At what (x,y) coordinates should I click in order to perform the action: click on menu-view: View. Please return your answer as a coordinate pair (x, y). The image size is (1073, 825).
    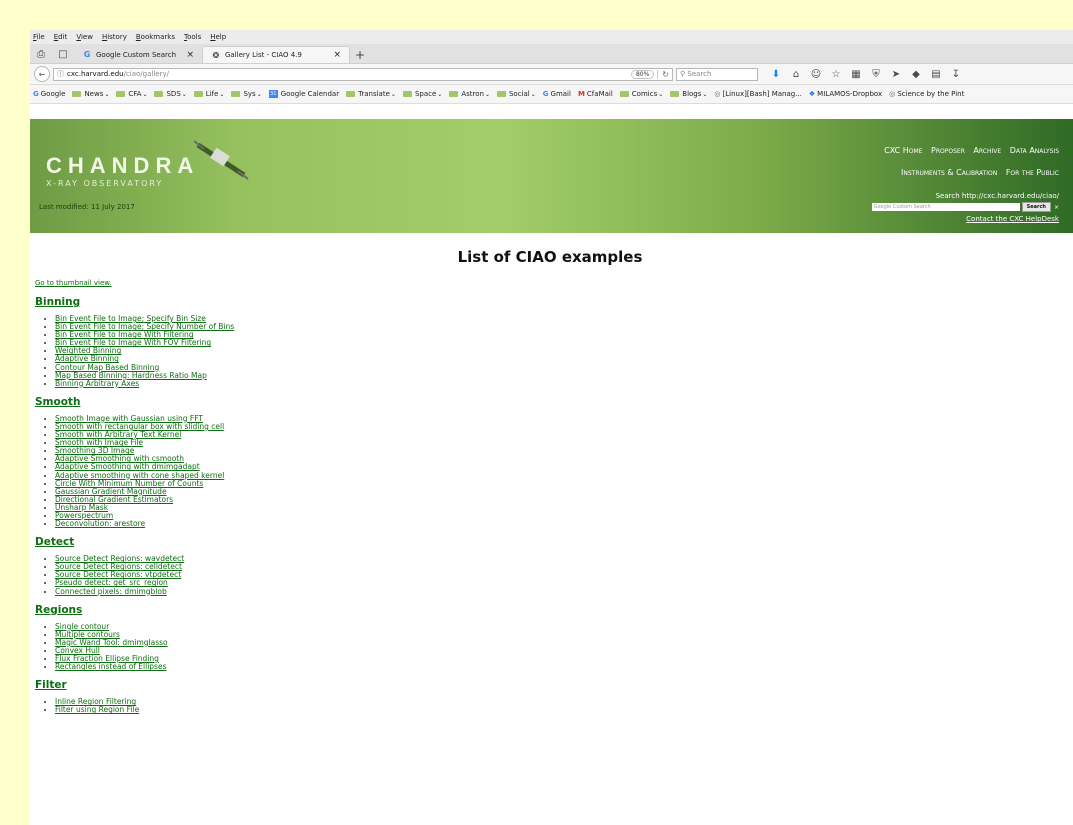
    Looking at the image, I should click on (84, 37).